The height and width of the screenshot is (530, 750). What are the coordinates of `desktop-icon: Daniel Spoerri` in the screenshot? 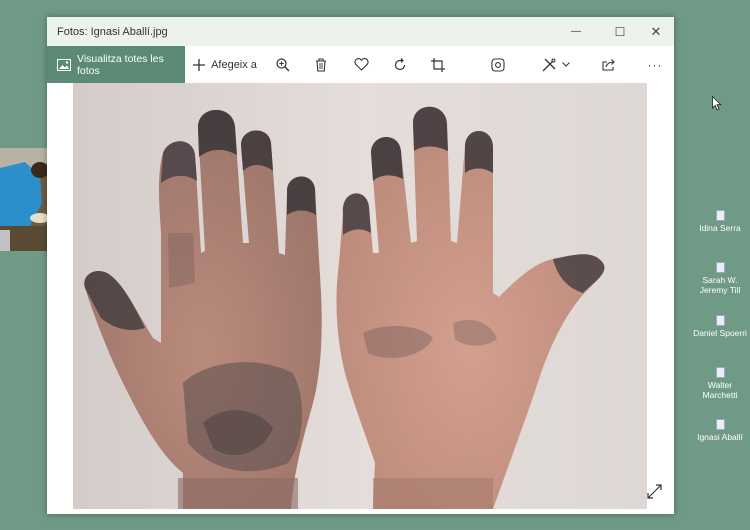 It's located at (720, 326).